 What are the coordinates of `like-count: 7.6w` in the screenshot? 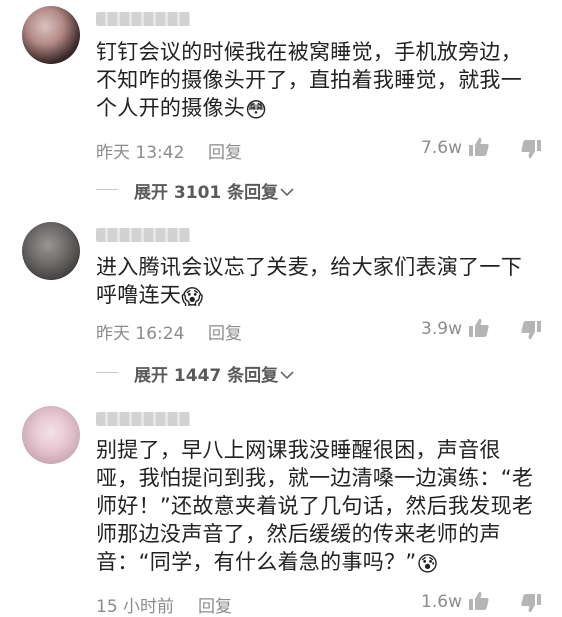 It's located at (441, 148).